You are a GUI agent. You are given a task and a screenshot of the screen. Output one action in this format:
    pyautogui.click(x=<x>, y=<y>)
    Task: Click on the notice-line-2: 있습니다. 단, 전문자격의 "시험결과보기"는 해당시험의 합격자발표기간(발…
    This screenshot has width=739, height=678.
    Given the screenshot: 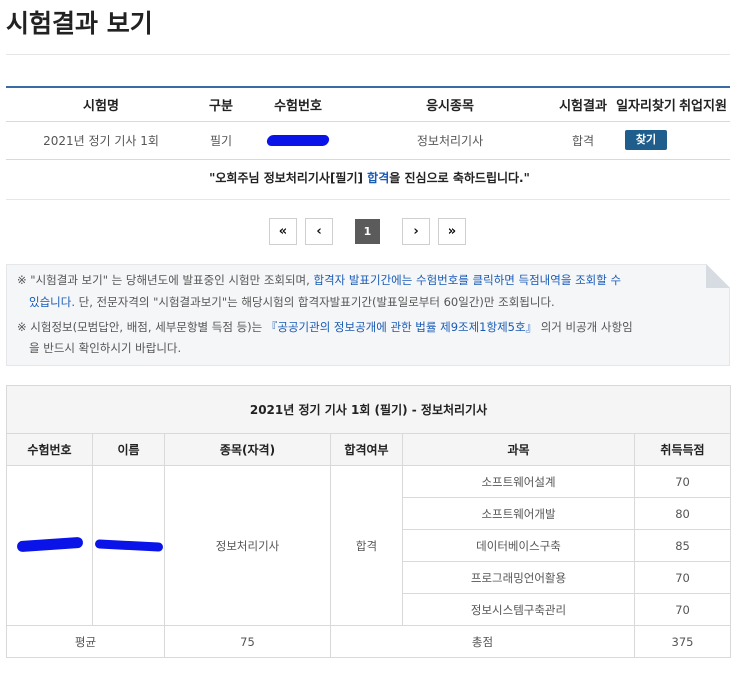 What is the action you would take?
    pyautogui.click(x=374, y=302)
    